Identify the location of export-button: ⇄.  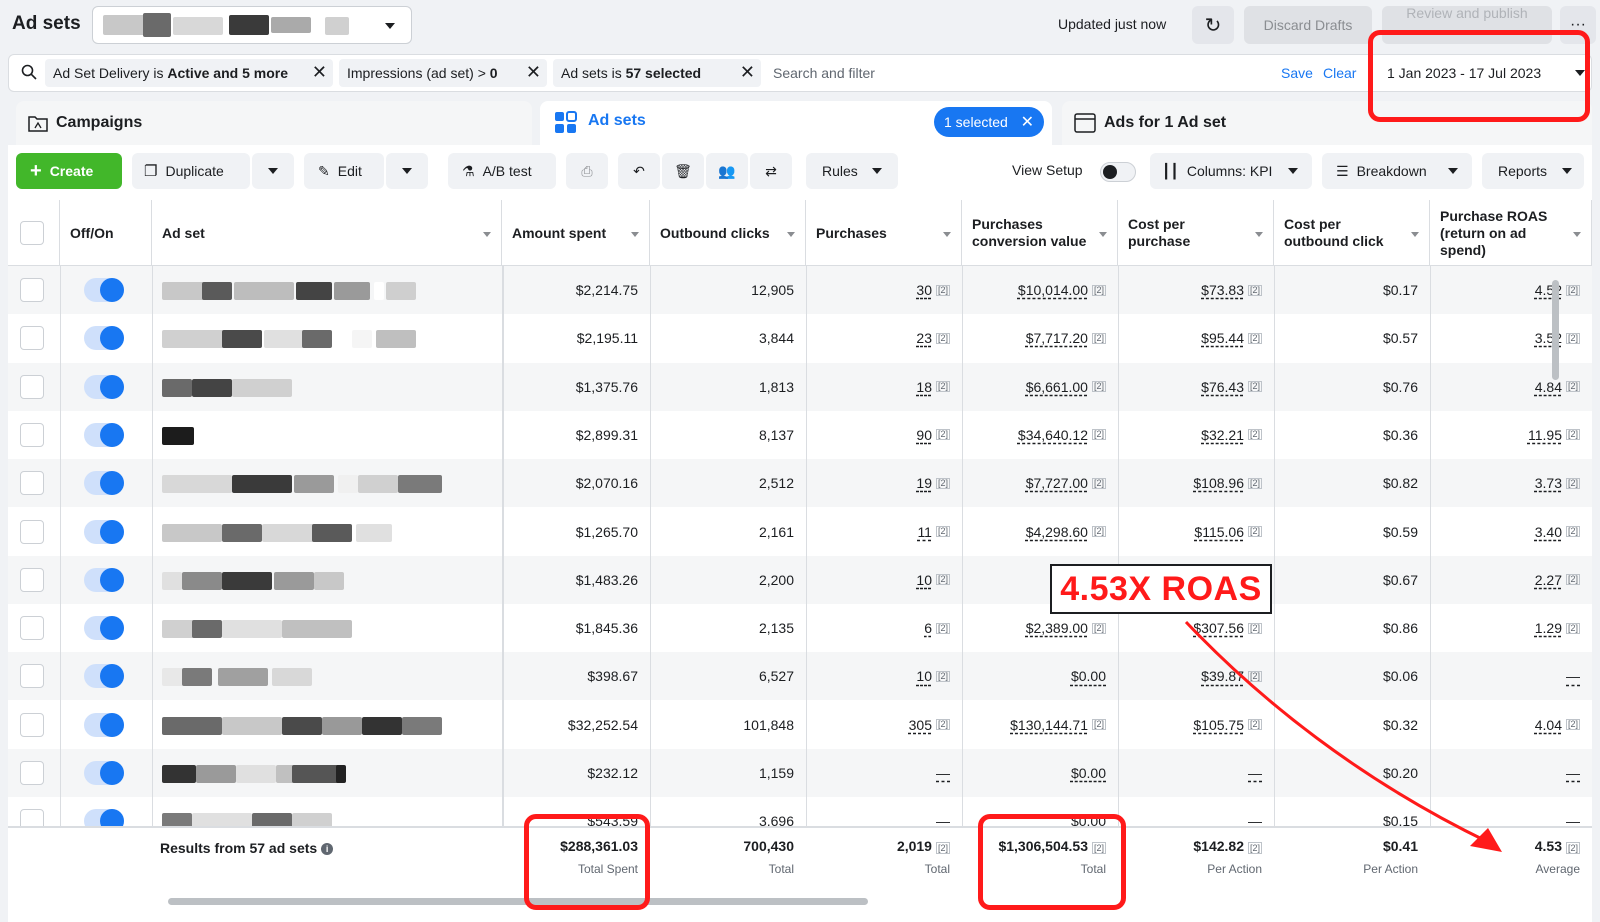
(771, 171).